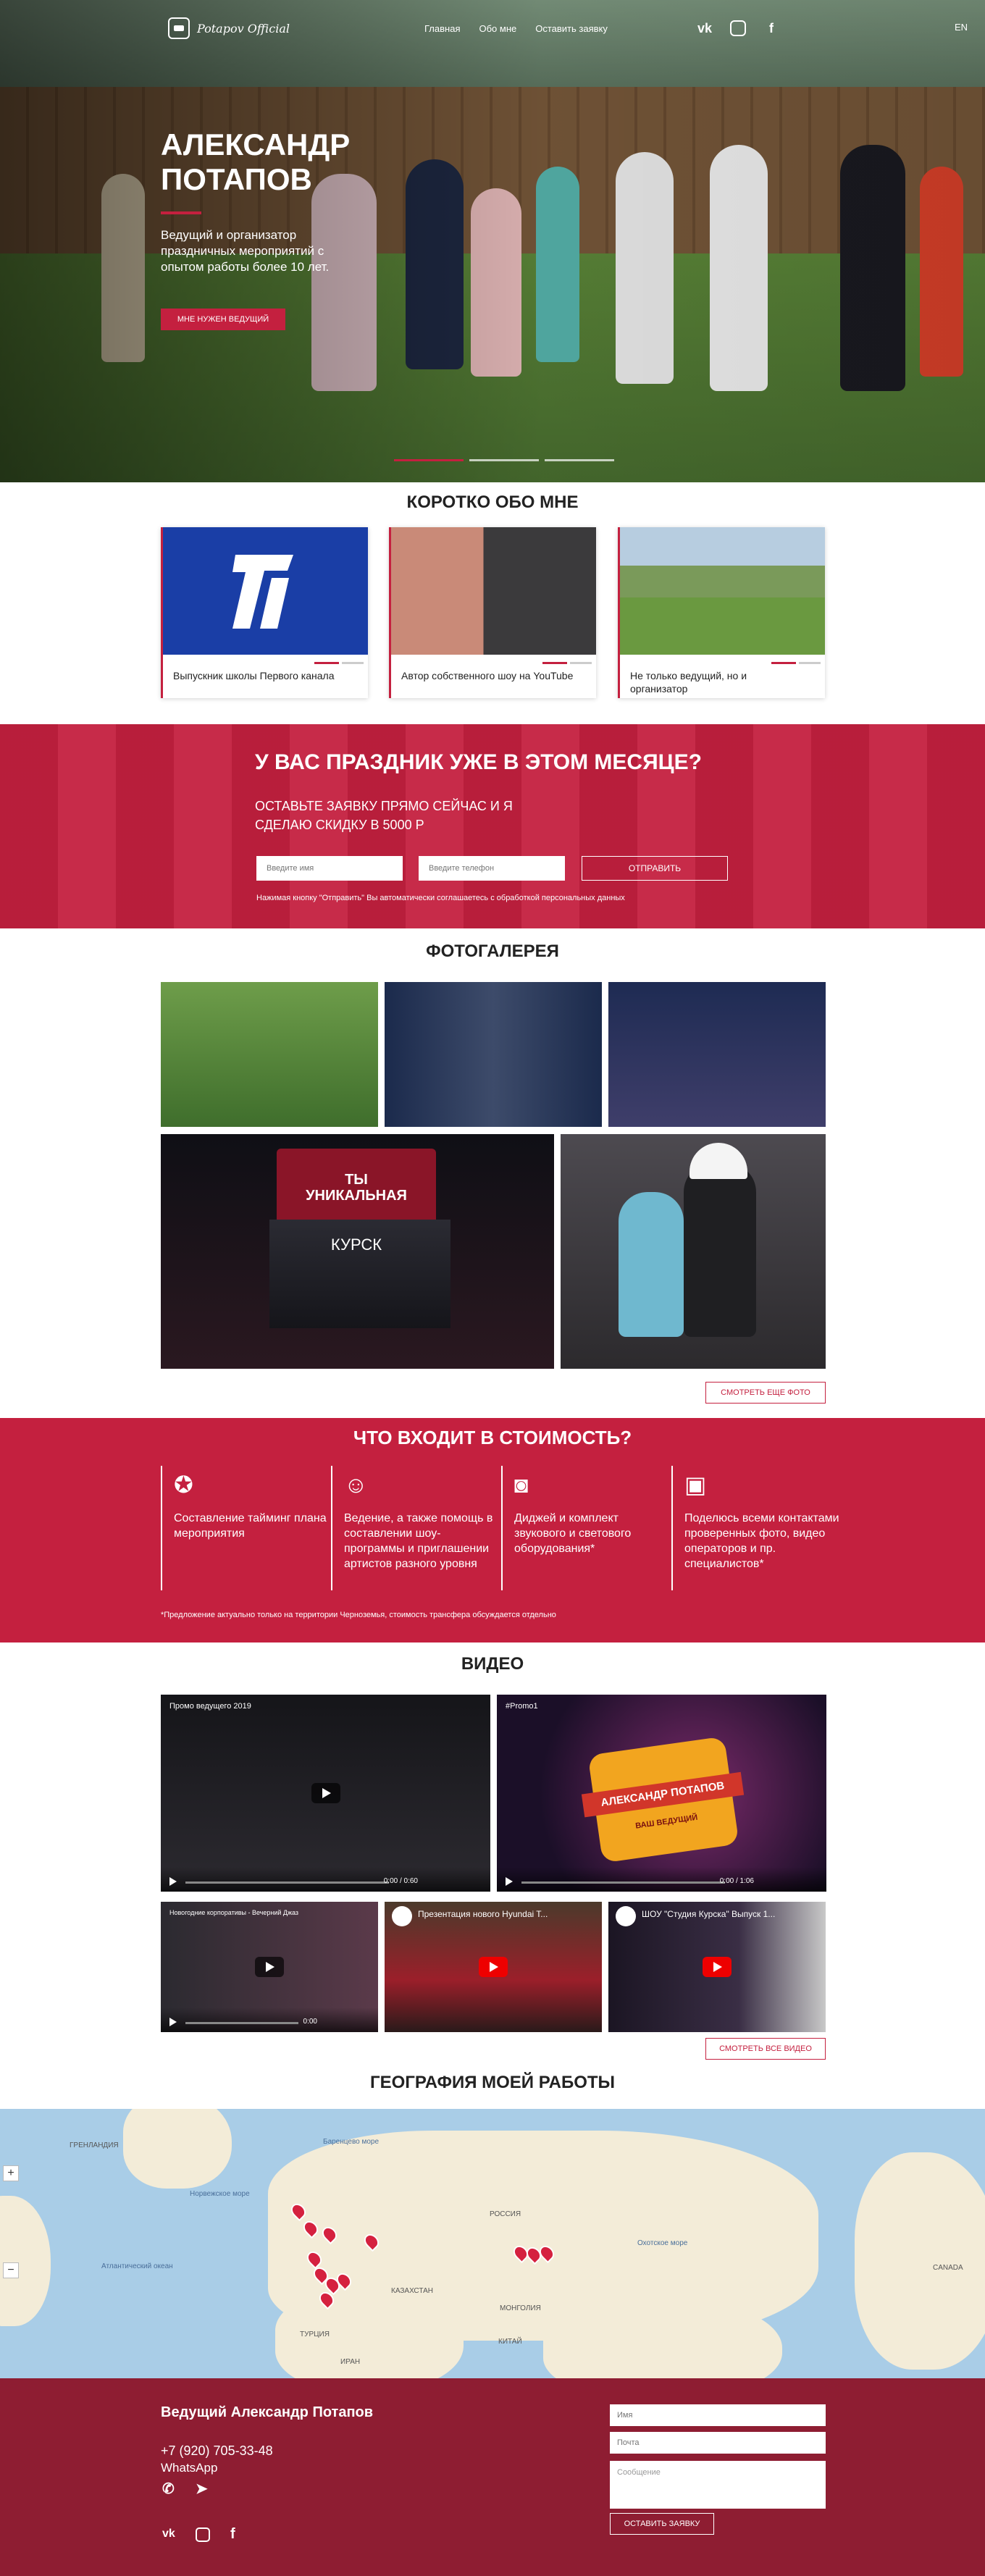 The image size is (985, 2576). I want to click on gallery-heading: Фотогалерея, so click(492, 951).